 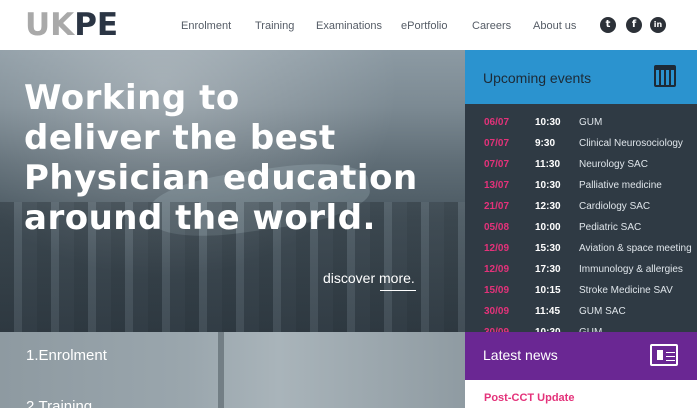 What do you see at coordinates (520, 355) in the screenshot?
I see `news-title: Latest news` at bounding box center [520, 355].